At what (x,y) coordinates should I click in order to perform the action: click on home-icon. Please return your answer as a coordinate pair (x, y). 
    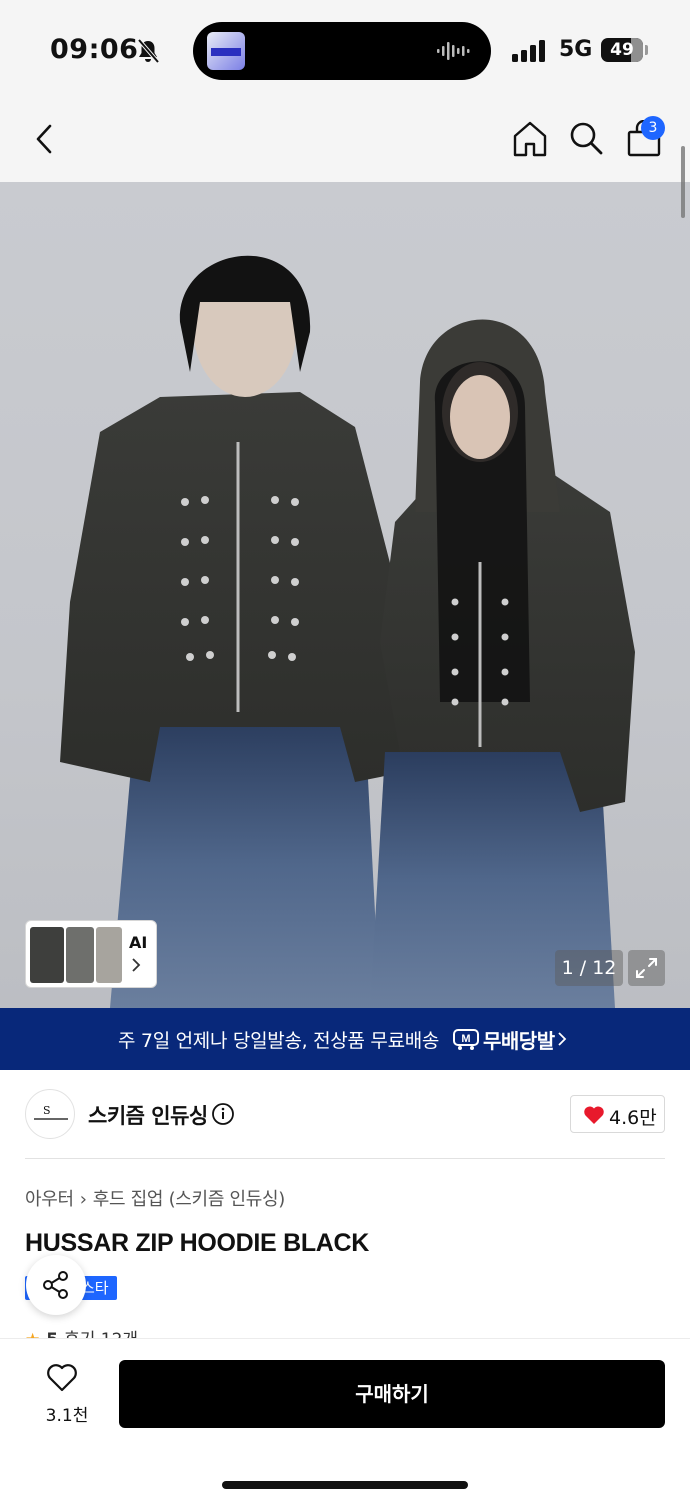
    Looking at the image, I should click on (530, 139).